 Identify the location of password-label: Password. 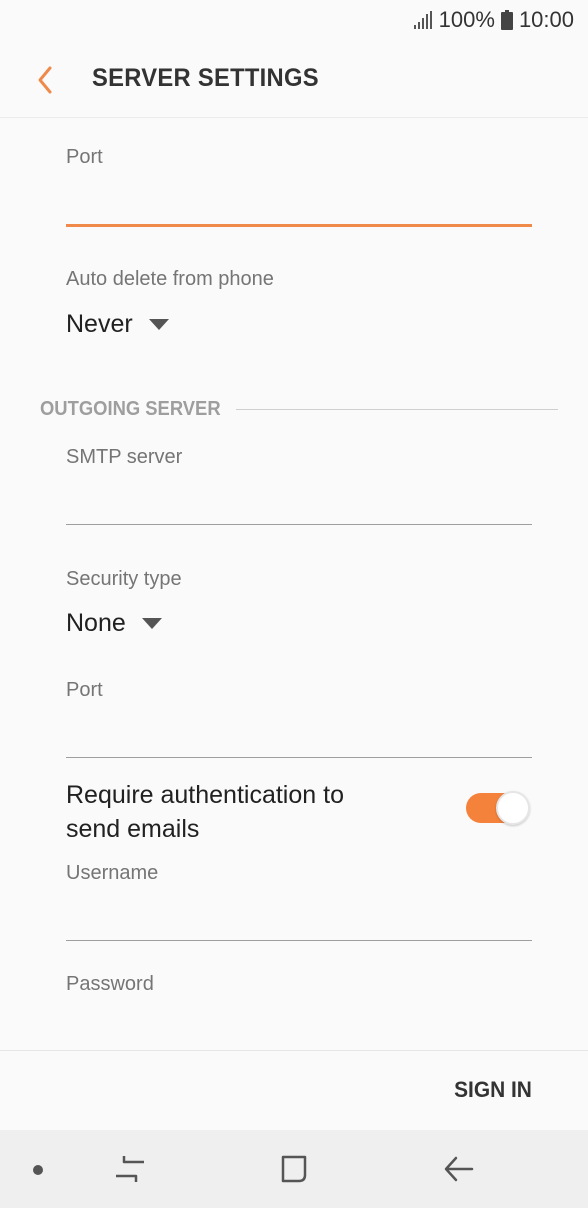
(110, 984).